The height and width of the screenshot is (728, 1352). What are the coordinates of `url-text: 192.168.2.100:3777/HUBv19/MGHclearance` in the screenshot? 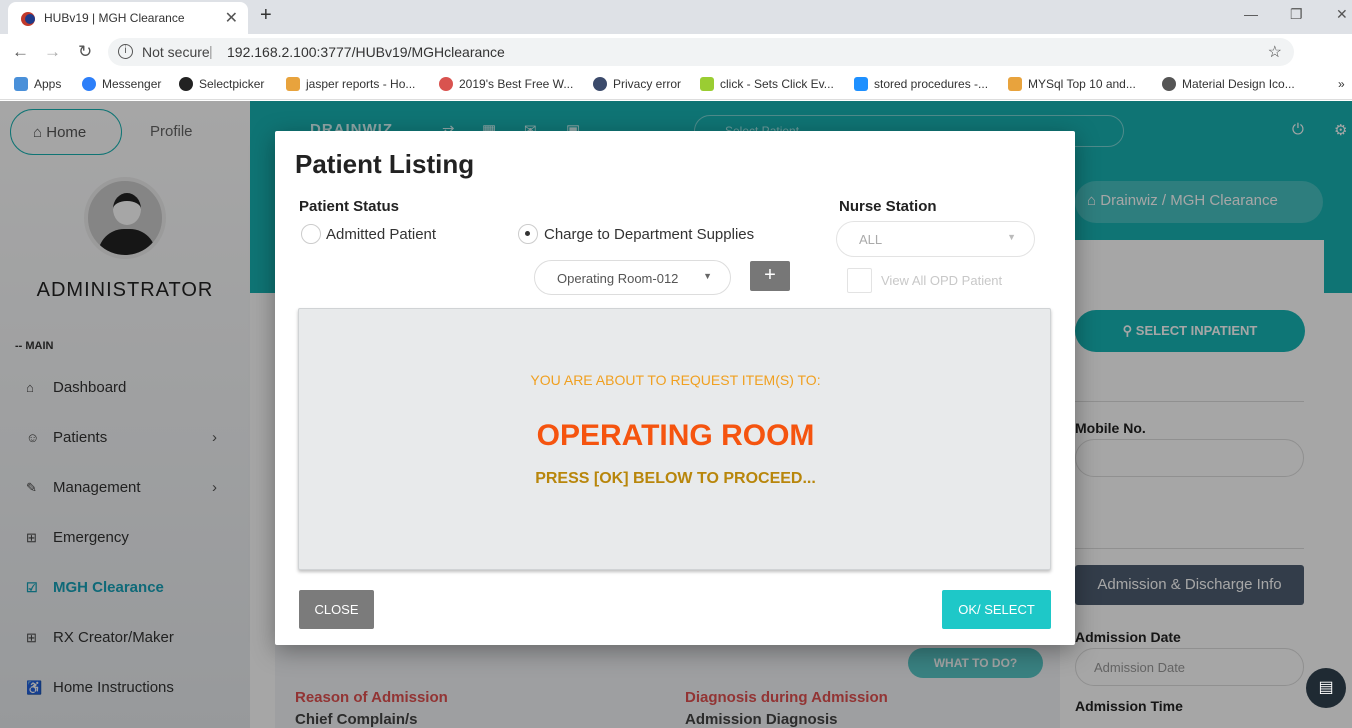 It's located at (366, 52).